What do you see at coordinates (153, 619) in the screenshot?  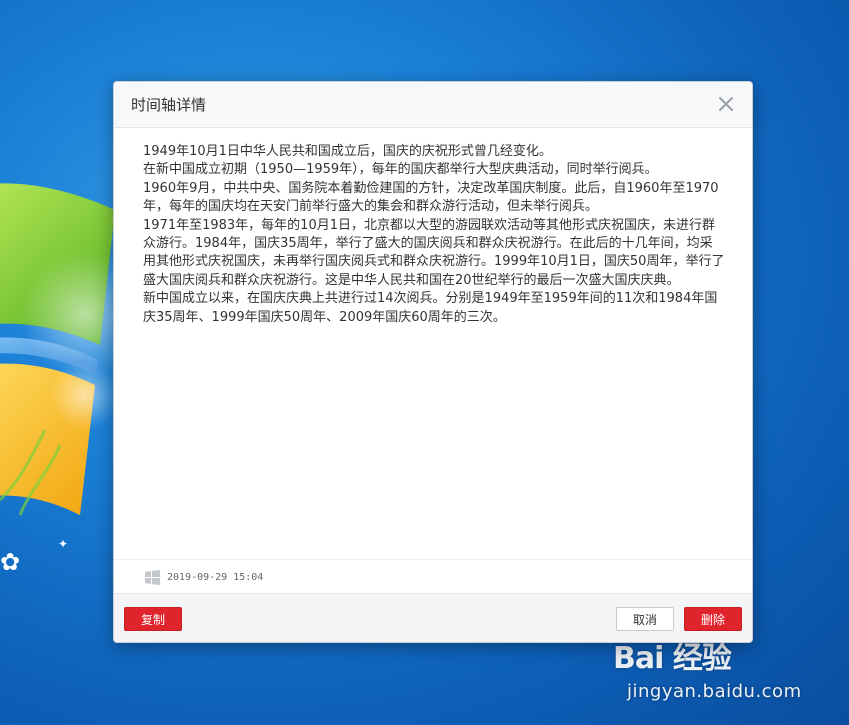 I see `copy-button: 复制` at bounding box center [153, 619].